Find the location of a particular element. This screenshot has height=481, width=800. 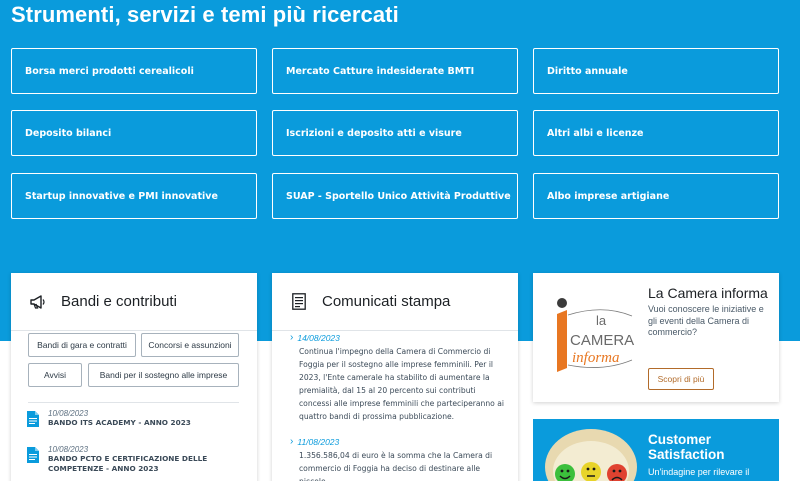

news-date: › 11/08/2023 is located at coordinates (314, 441).